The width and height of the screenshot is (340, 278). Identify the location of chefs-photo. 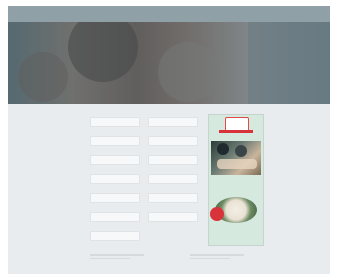
(236, 158).